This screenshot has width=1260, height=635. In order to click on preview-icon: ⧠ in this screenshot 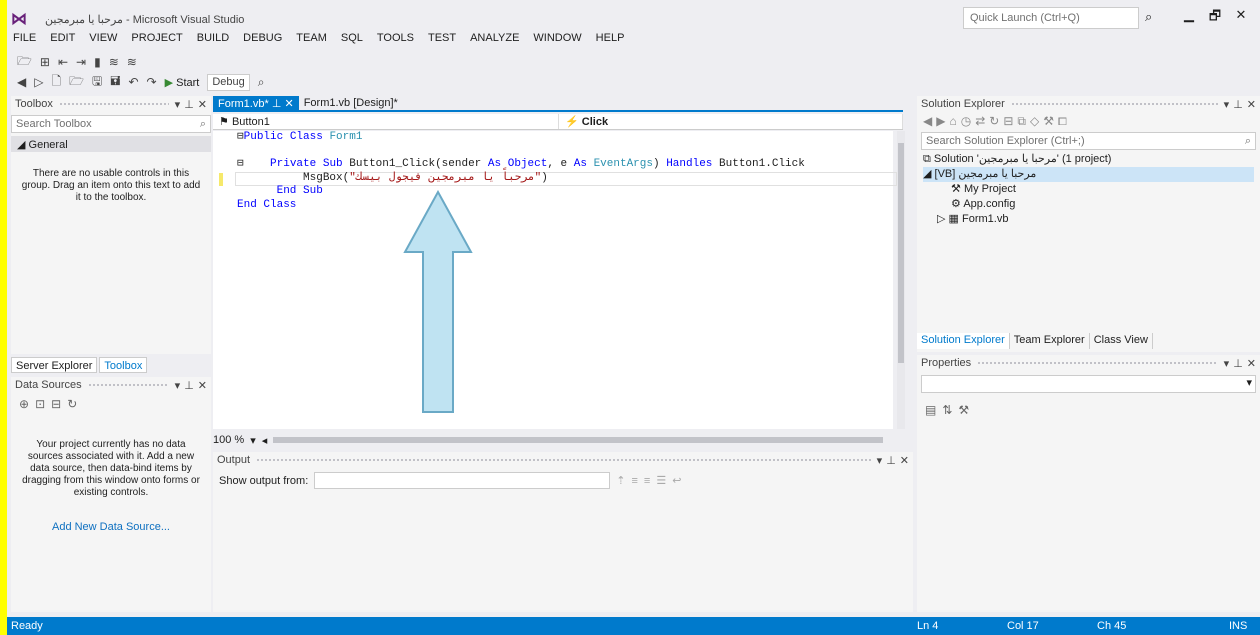, I will do `click(1064, 121)`.